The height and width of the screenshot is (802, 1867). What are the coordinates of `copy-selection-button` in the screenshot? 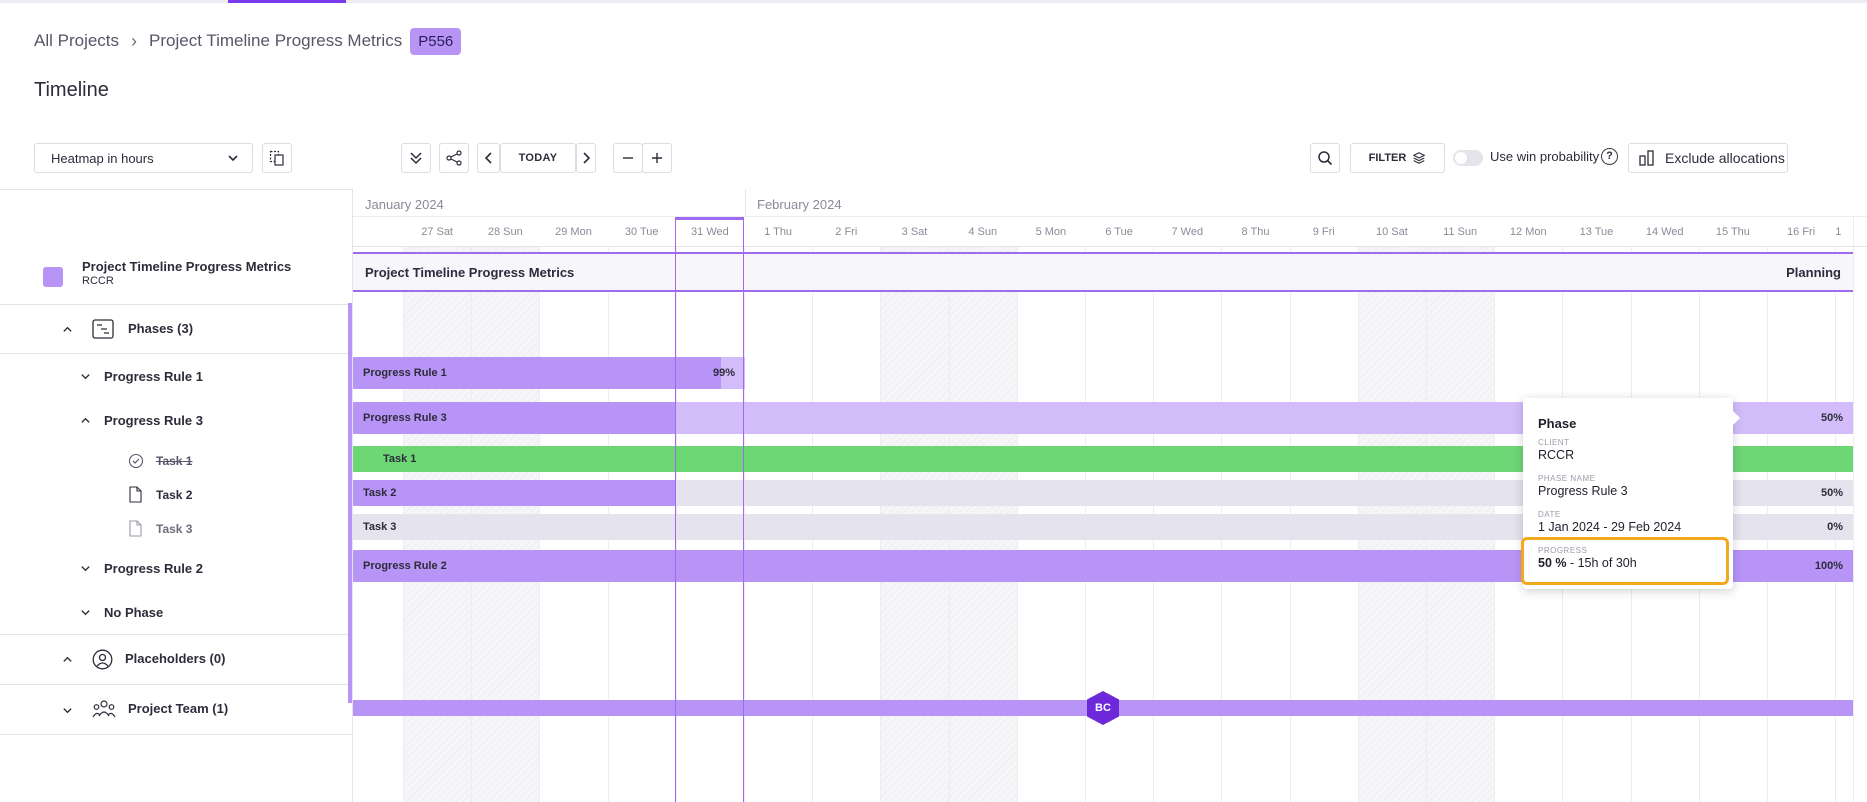 It's located at (277, 158).